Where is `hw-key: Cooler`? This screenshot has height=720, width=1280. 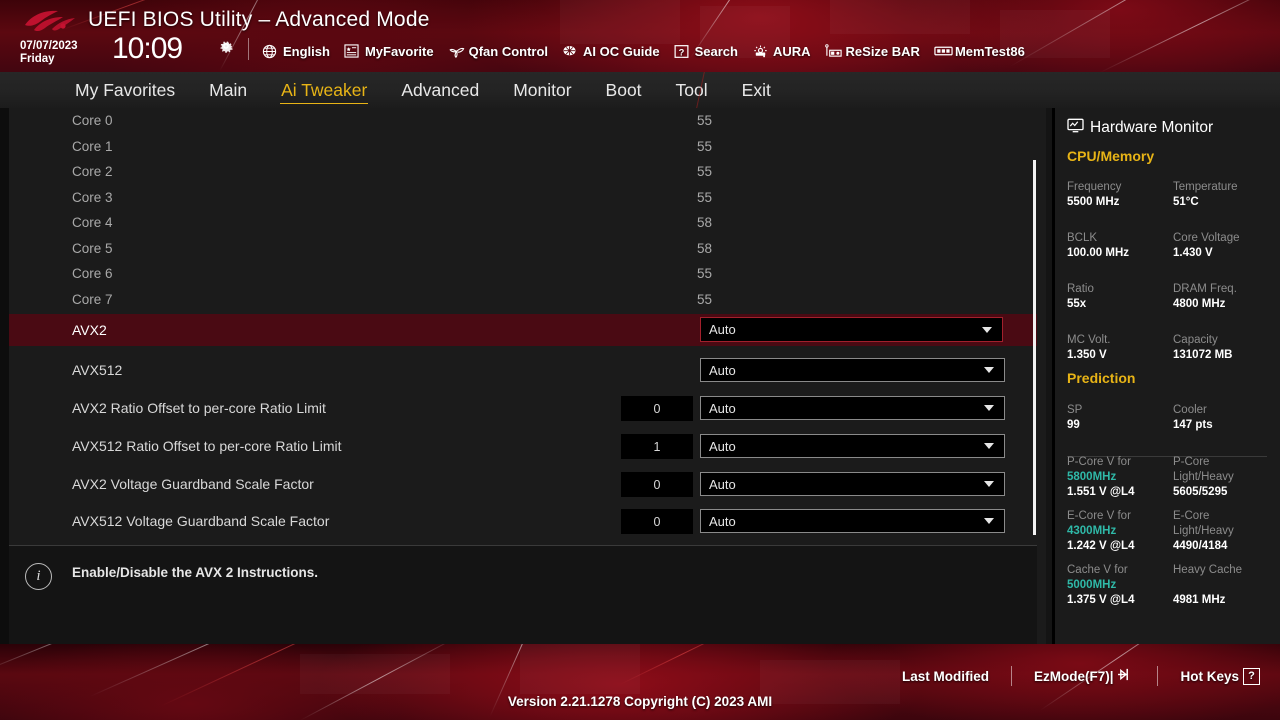 hw-key: Cooler is located at coordinates (1190, 410).